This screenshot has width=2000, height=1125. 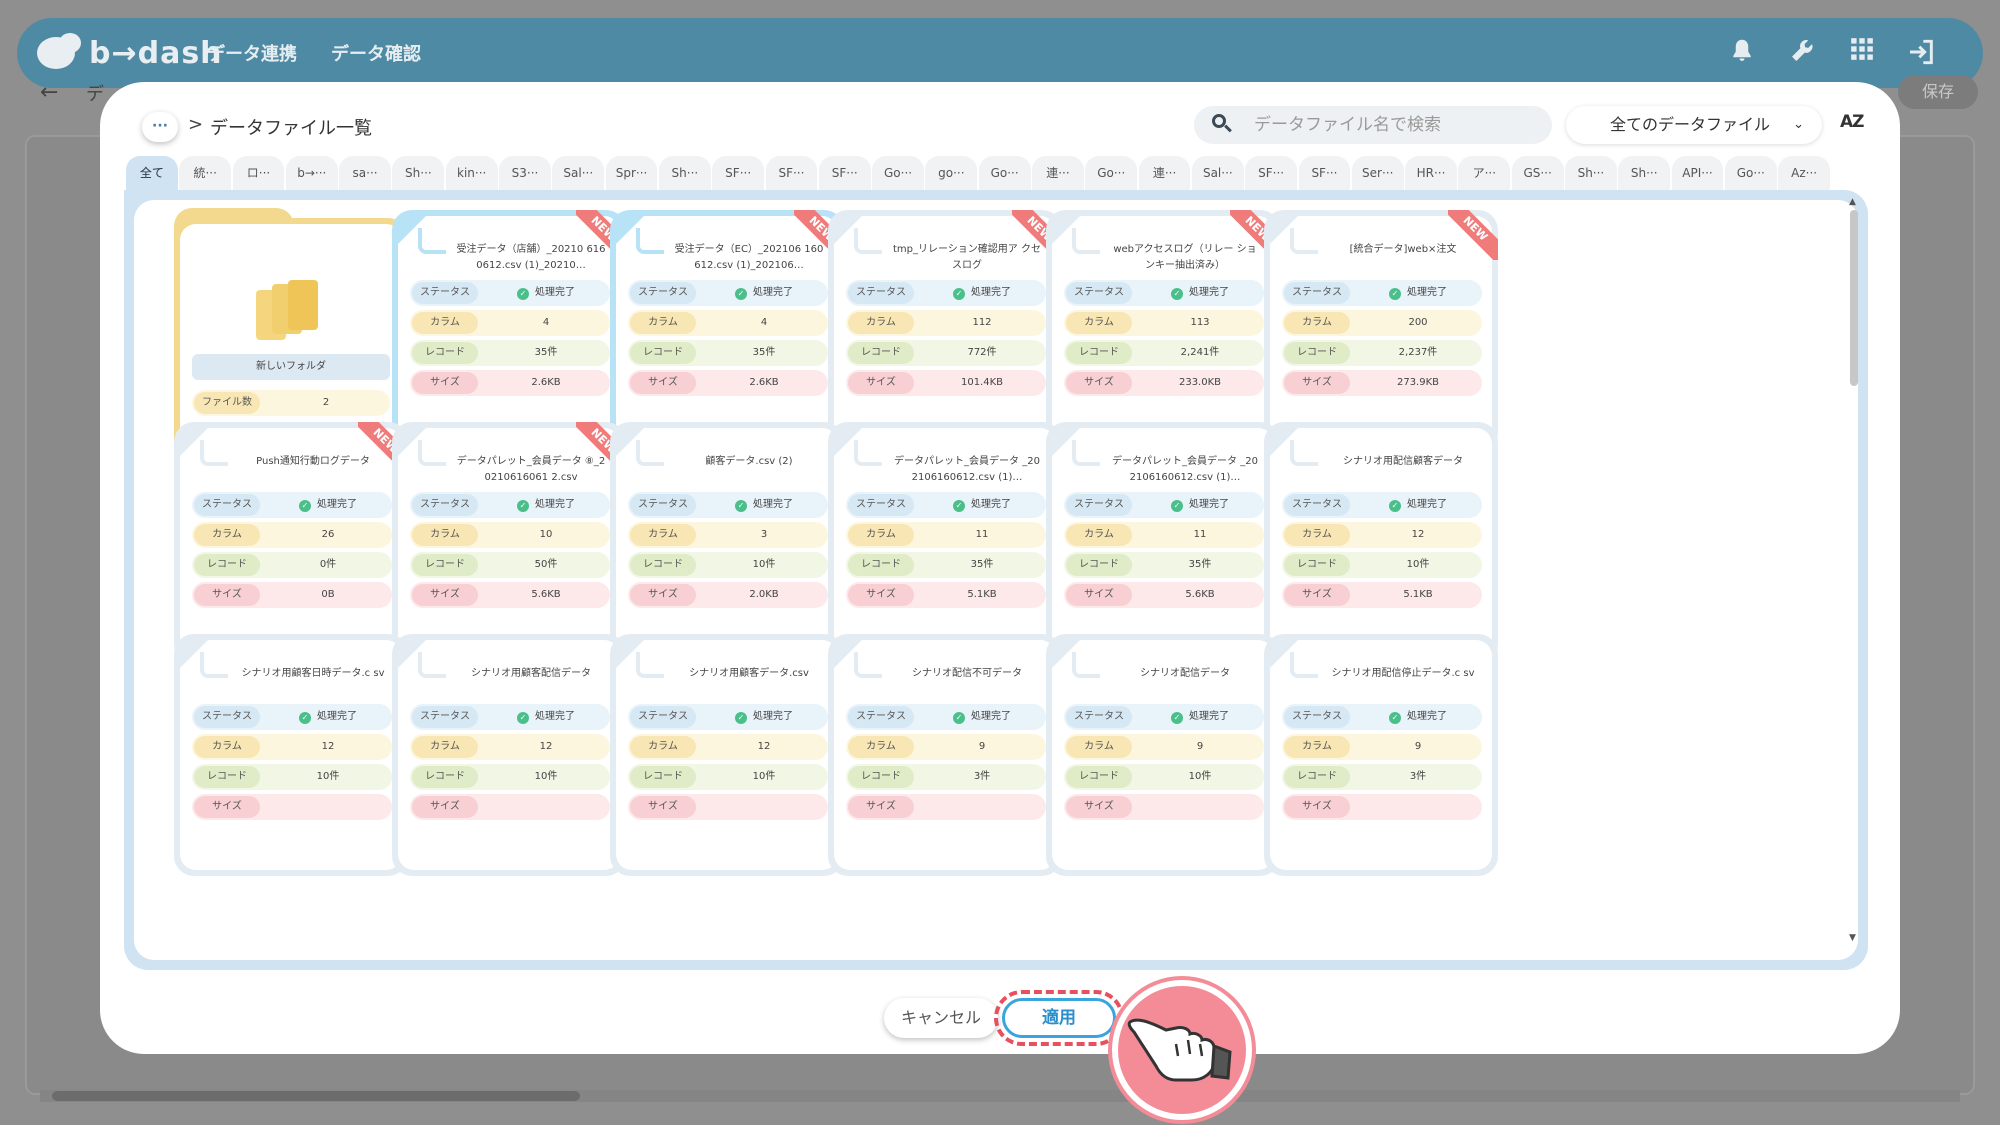 What do you see at coordinates (328, 776) in the screenshot?
I see `record-count-value: 10件` at bounding box center [328, 776].